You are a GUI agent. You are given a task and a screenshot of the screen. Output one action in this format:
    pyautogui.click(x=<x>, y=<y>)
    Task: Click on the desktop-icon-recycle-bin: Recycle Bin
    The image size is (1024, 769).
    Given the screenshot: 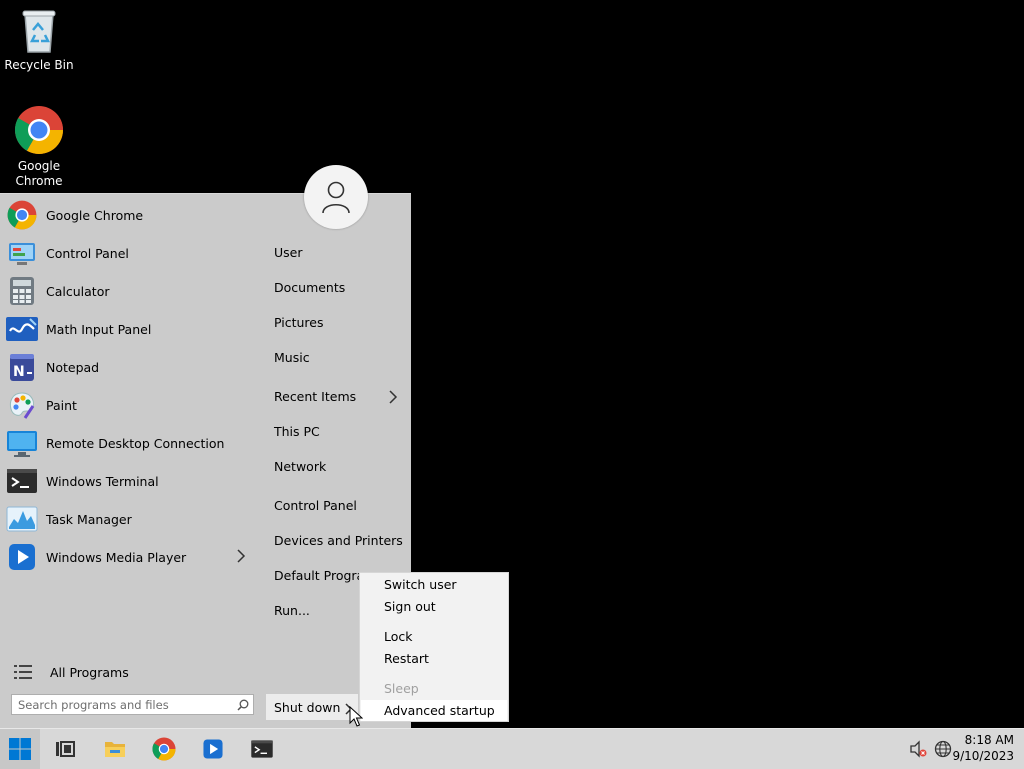 What is the action you would take?
    pyautogui.click(x=39, y=40)
    